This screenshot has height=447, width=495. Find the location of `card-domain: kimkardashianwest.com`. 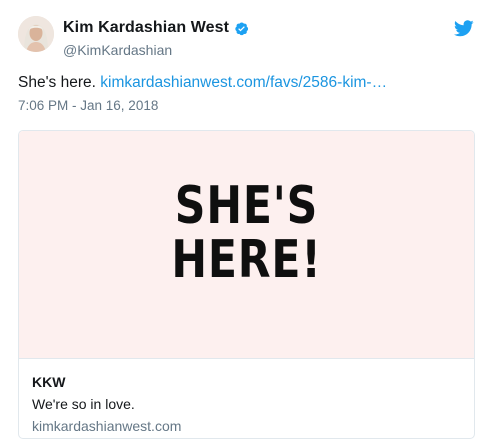

card-domain: kimkardashianwest.com is located at coordinates (107, 426).